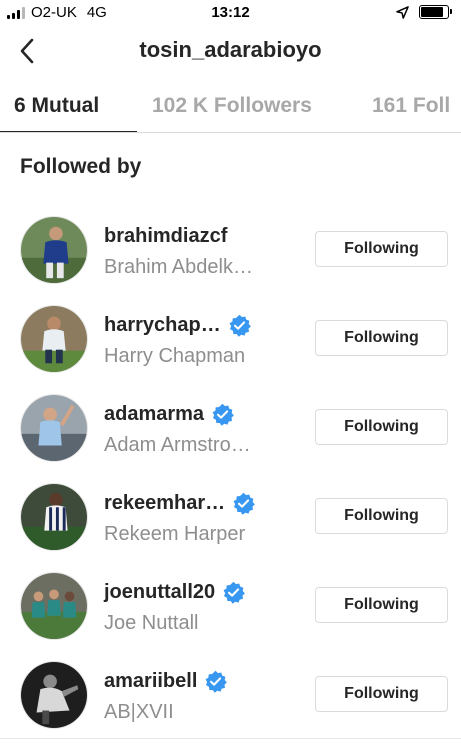 The image size is (461, 750). I want to click on username-line: brahimdiazcf, so click(165, 236).